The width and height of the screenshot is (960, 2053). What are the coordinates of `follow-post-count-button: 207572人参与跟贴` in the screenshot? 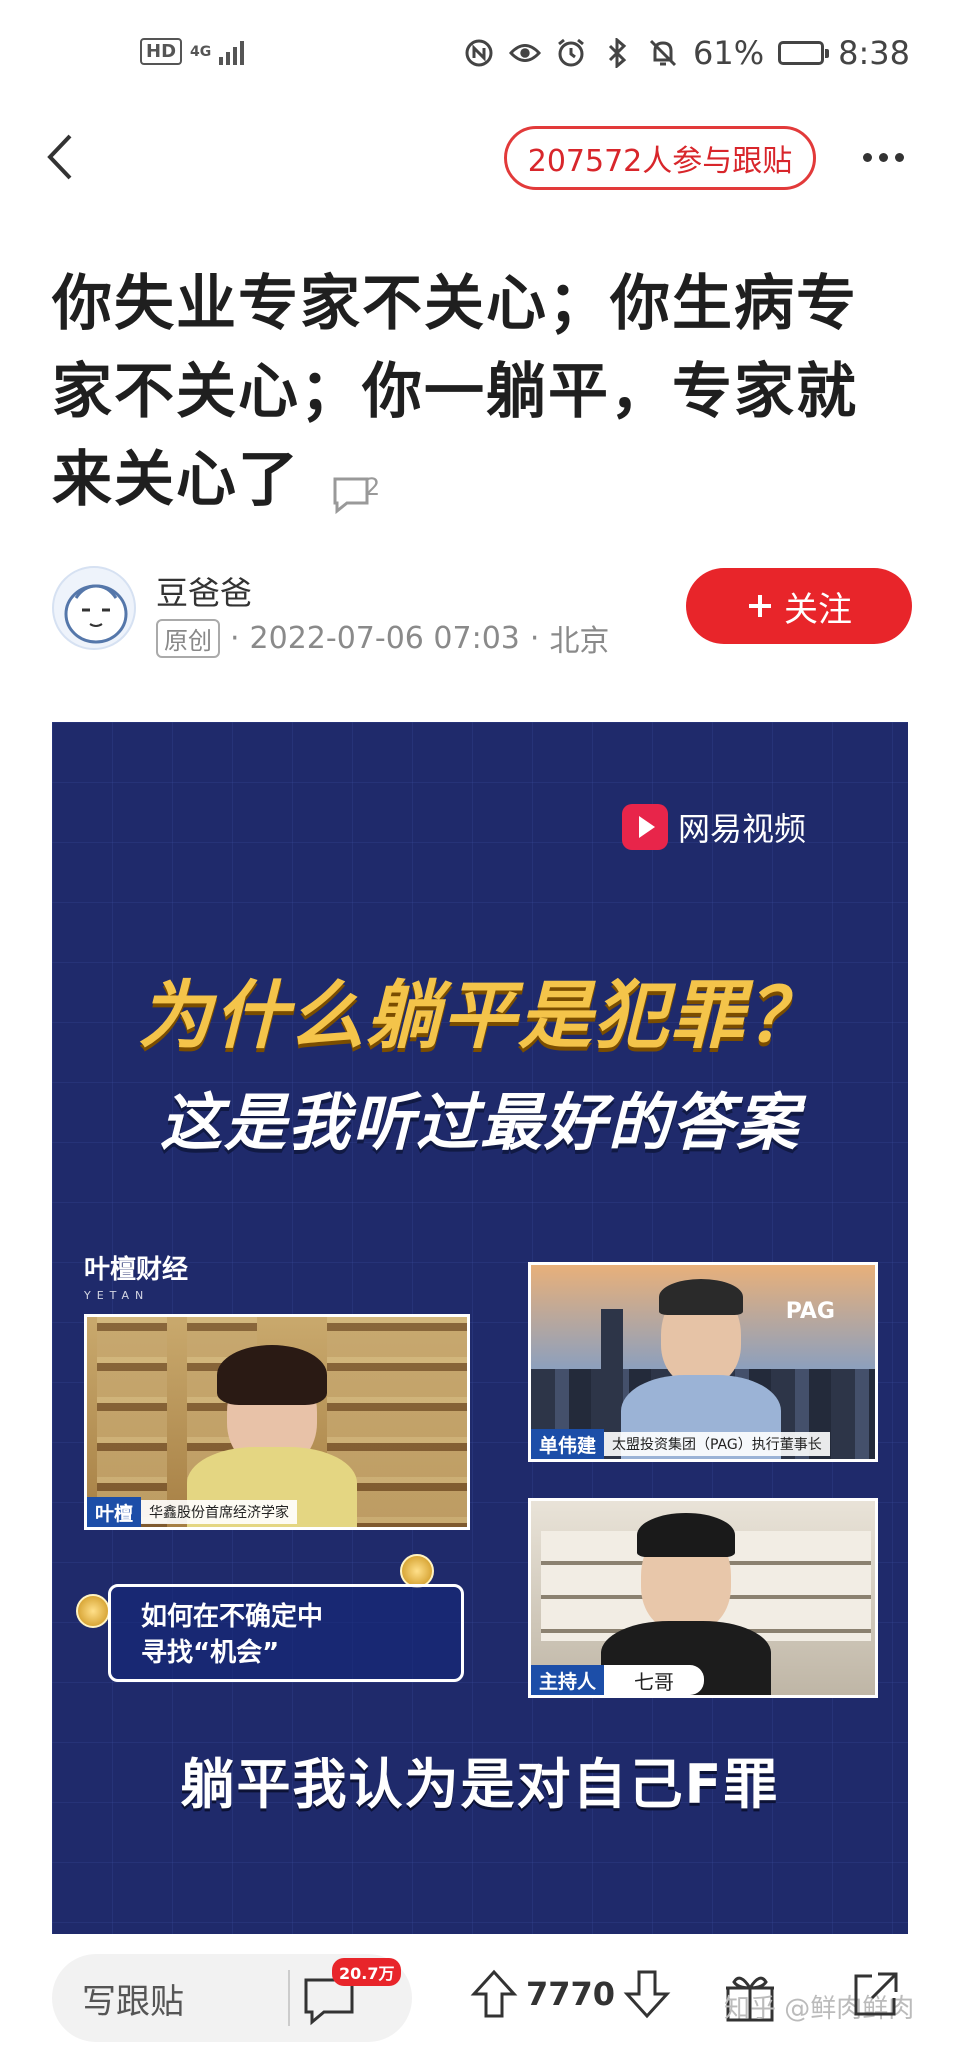 It's located at (660, 158).